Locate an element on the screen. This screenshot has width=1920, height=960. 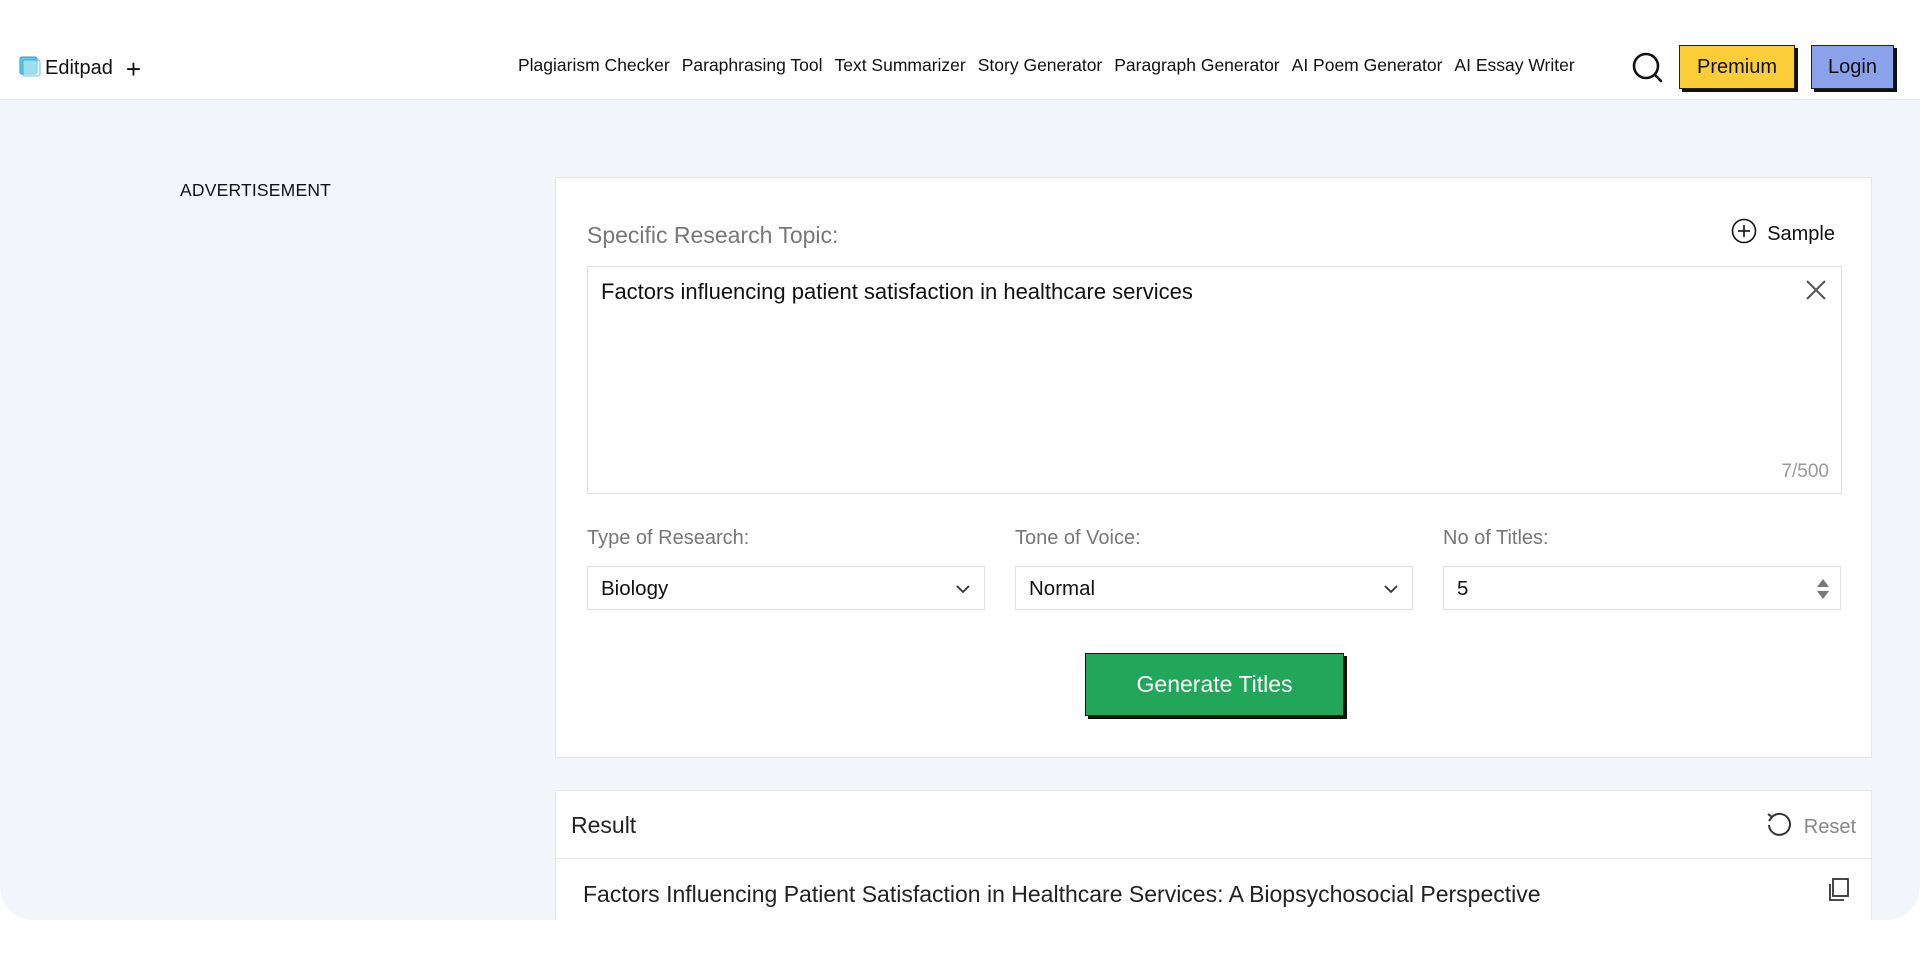
reset-label: Reset is located at coordinates (1829, 826).